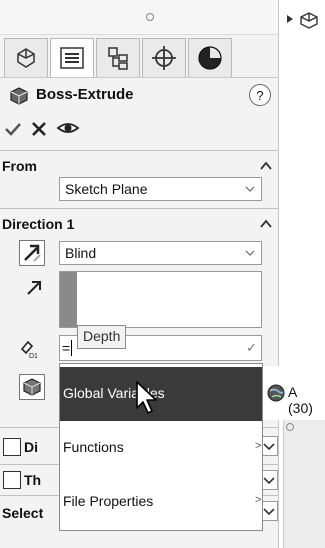 The height and width of the screenshot is (548, 325). I want to click on submenu-global-variable-a: A (30), so click(294, 393).